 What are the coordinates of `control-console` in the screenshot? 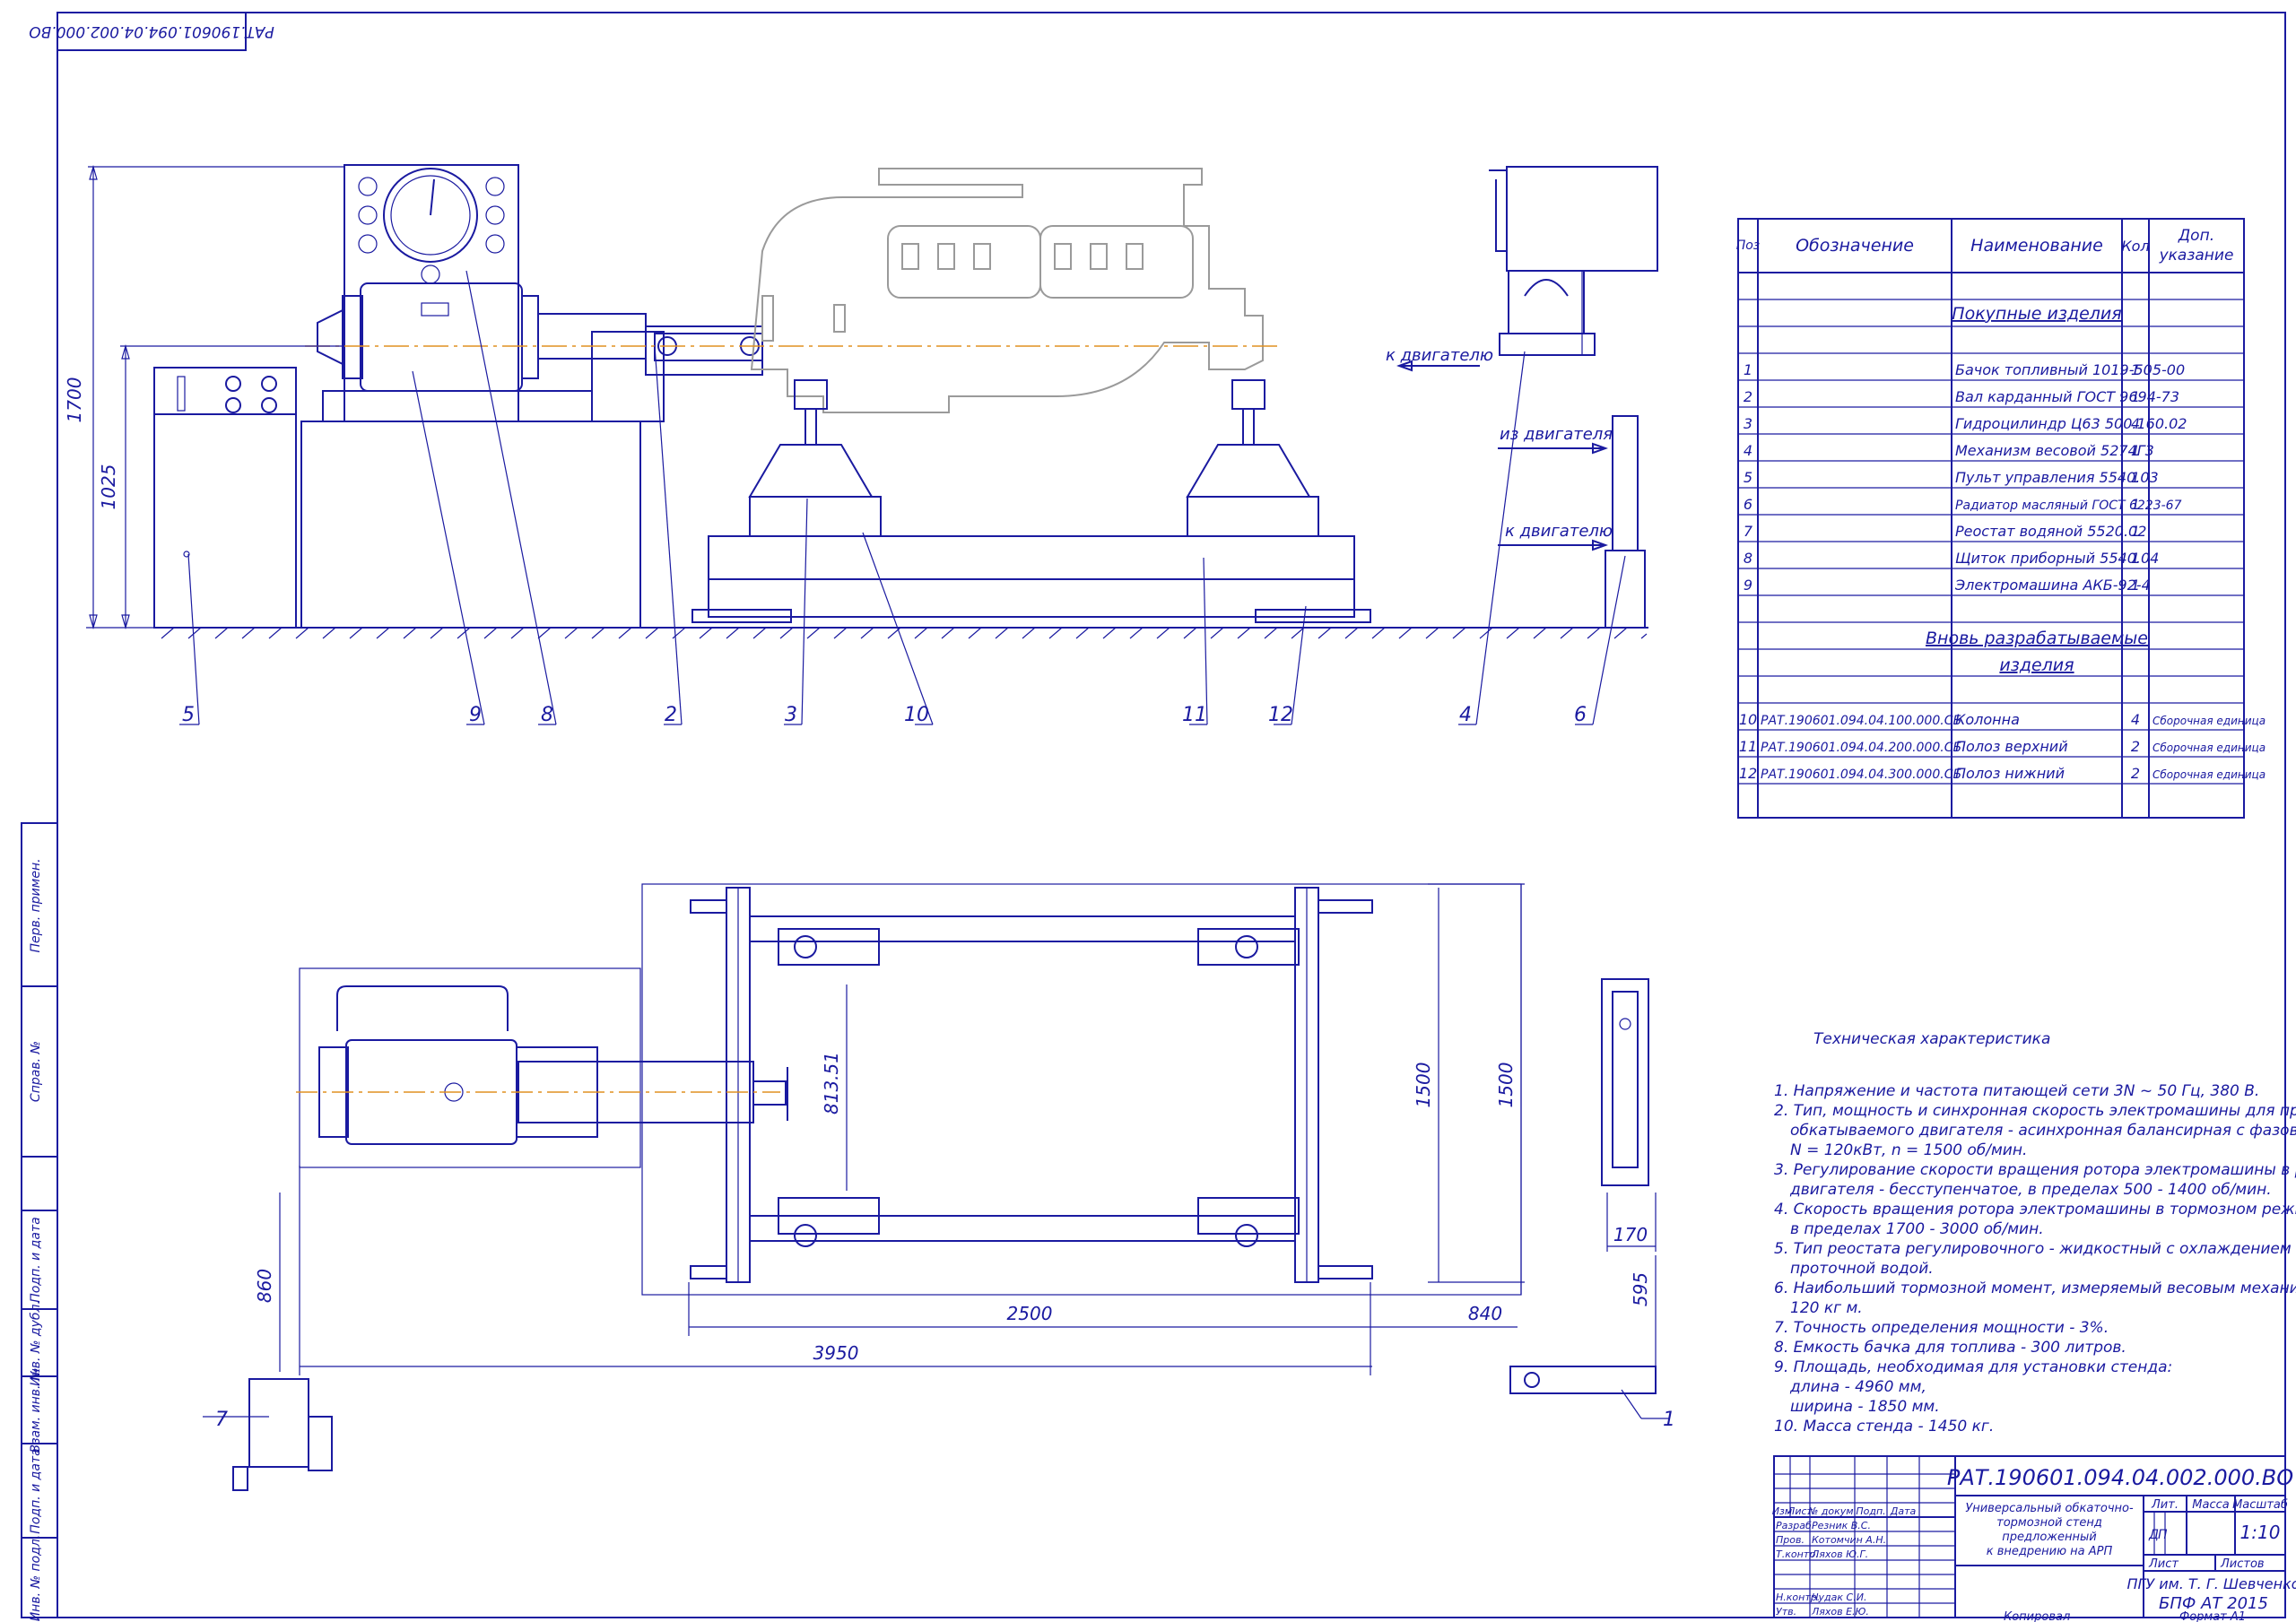 It's located at (225, 498).